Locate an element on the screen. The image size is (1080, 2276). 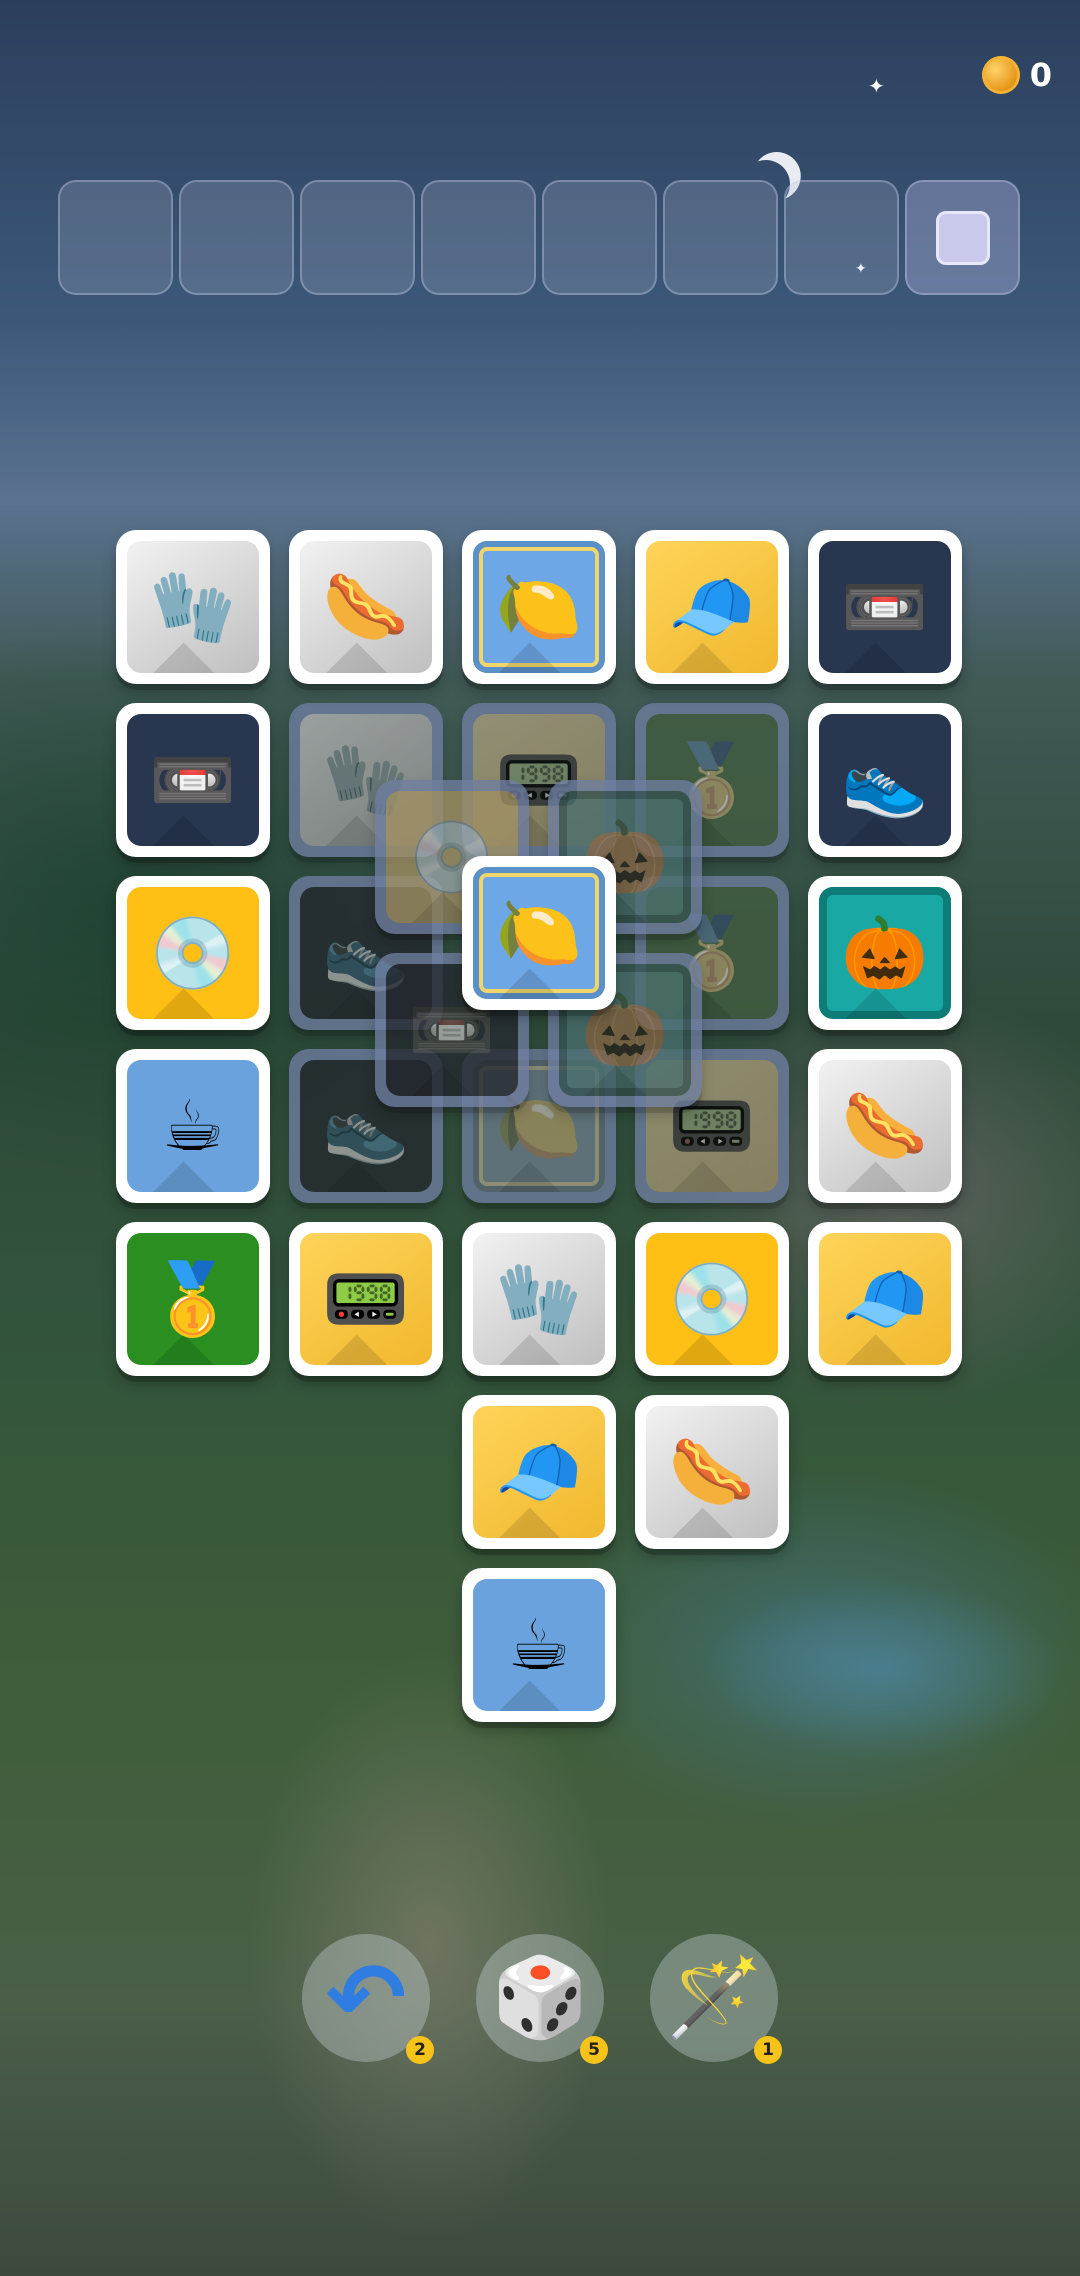
shuffle-count-badge: 5 is located at coordinates (594, 2050).